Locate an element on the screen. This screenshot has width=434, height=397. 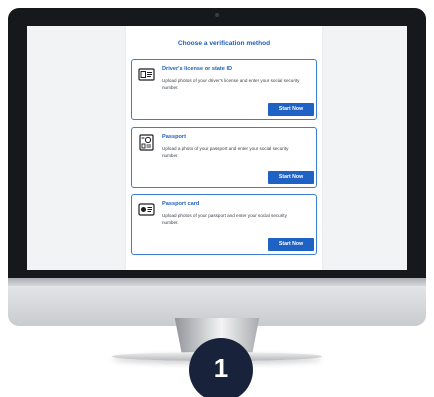
panel-title: Choose a verification method is located at coordinates (224, 43).